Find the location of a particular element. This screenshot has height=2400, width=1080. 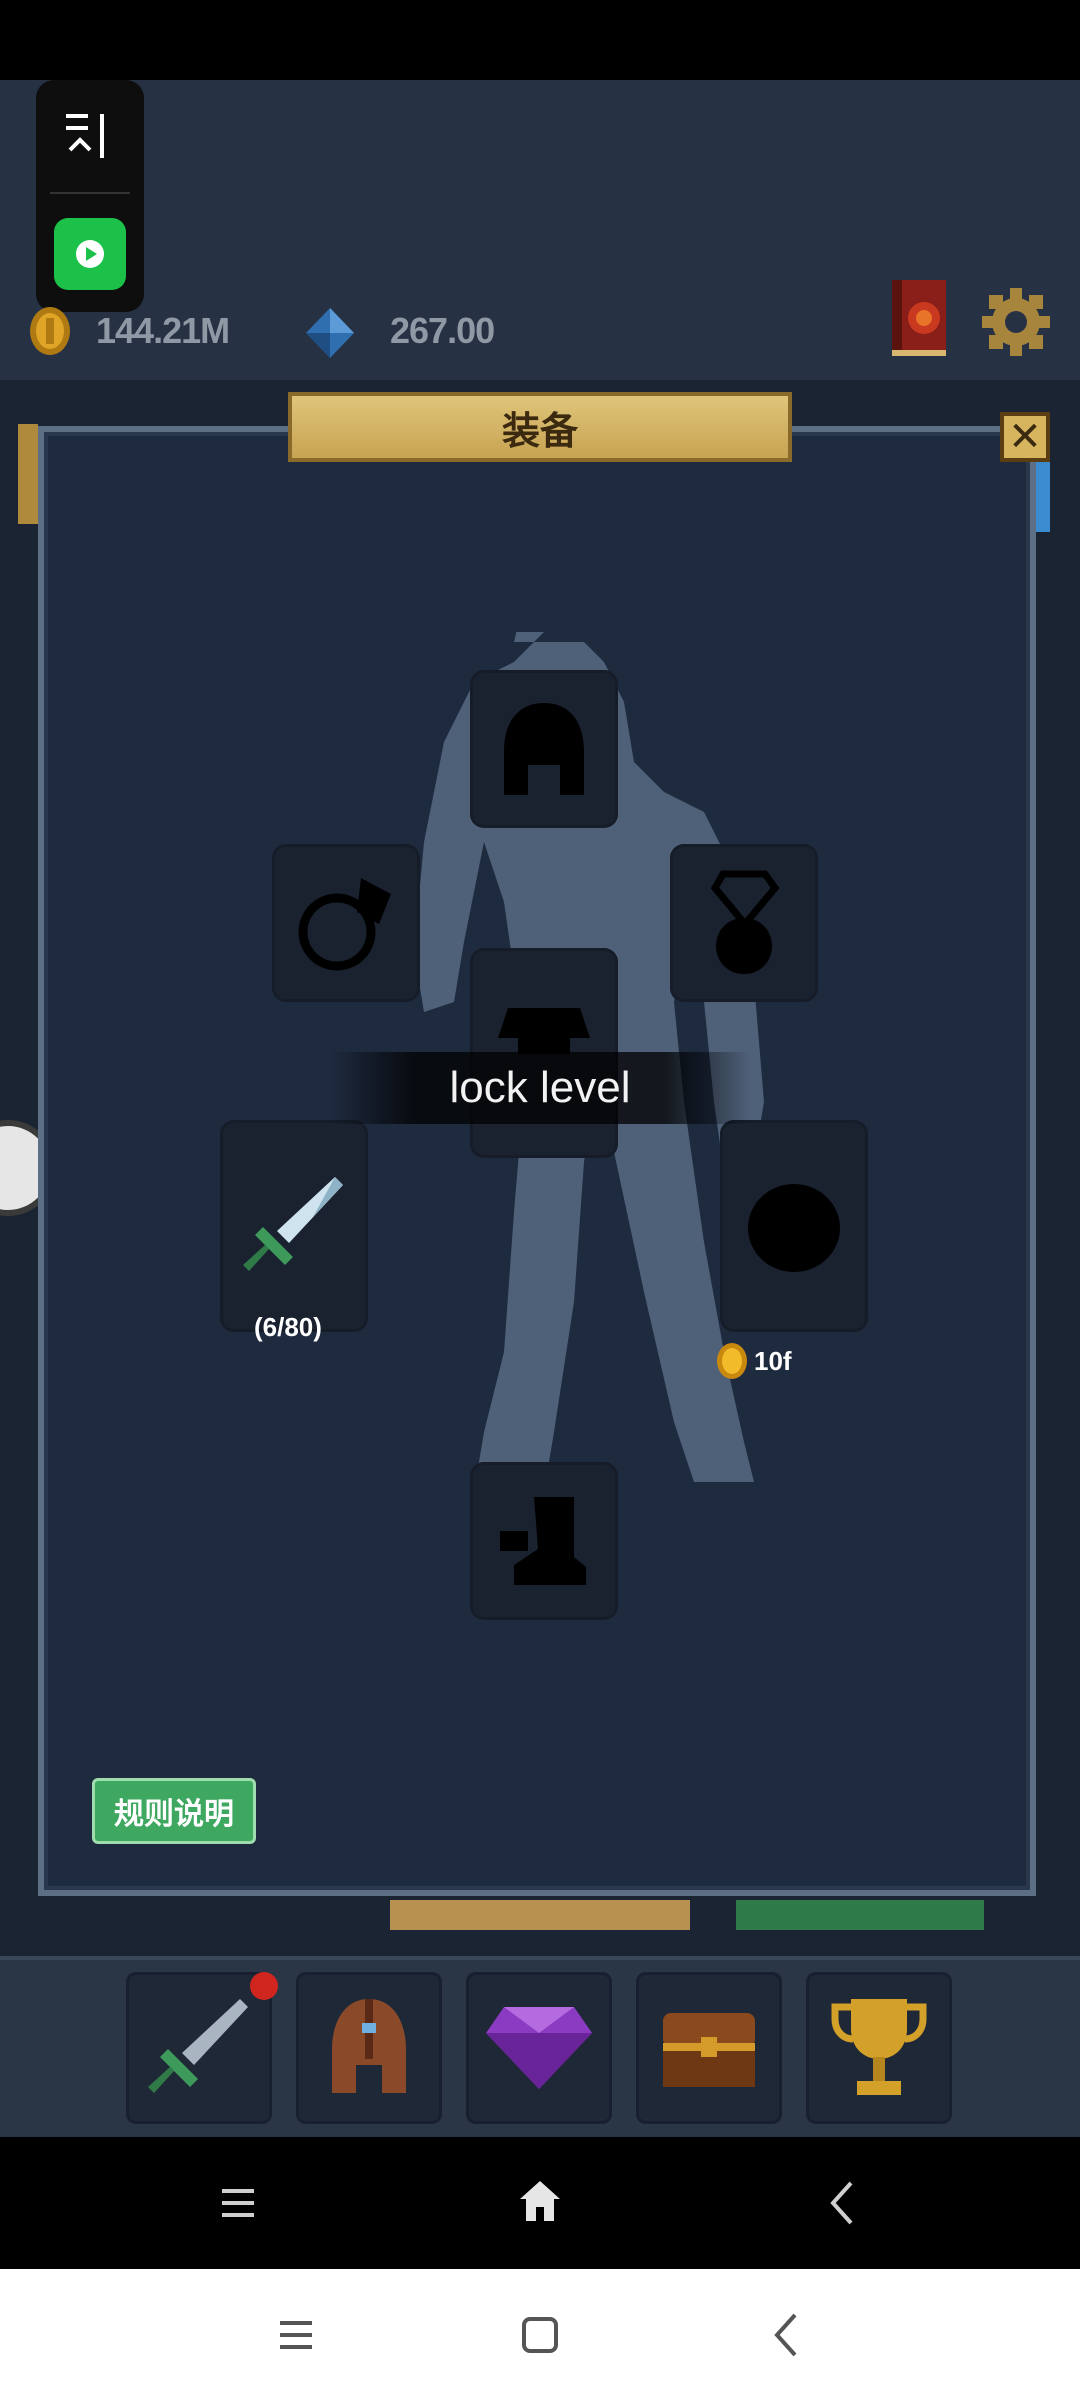

boots-silhouette-icon is located at coordinates (543, 1541).